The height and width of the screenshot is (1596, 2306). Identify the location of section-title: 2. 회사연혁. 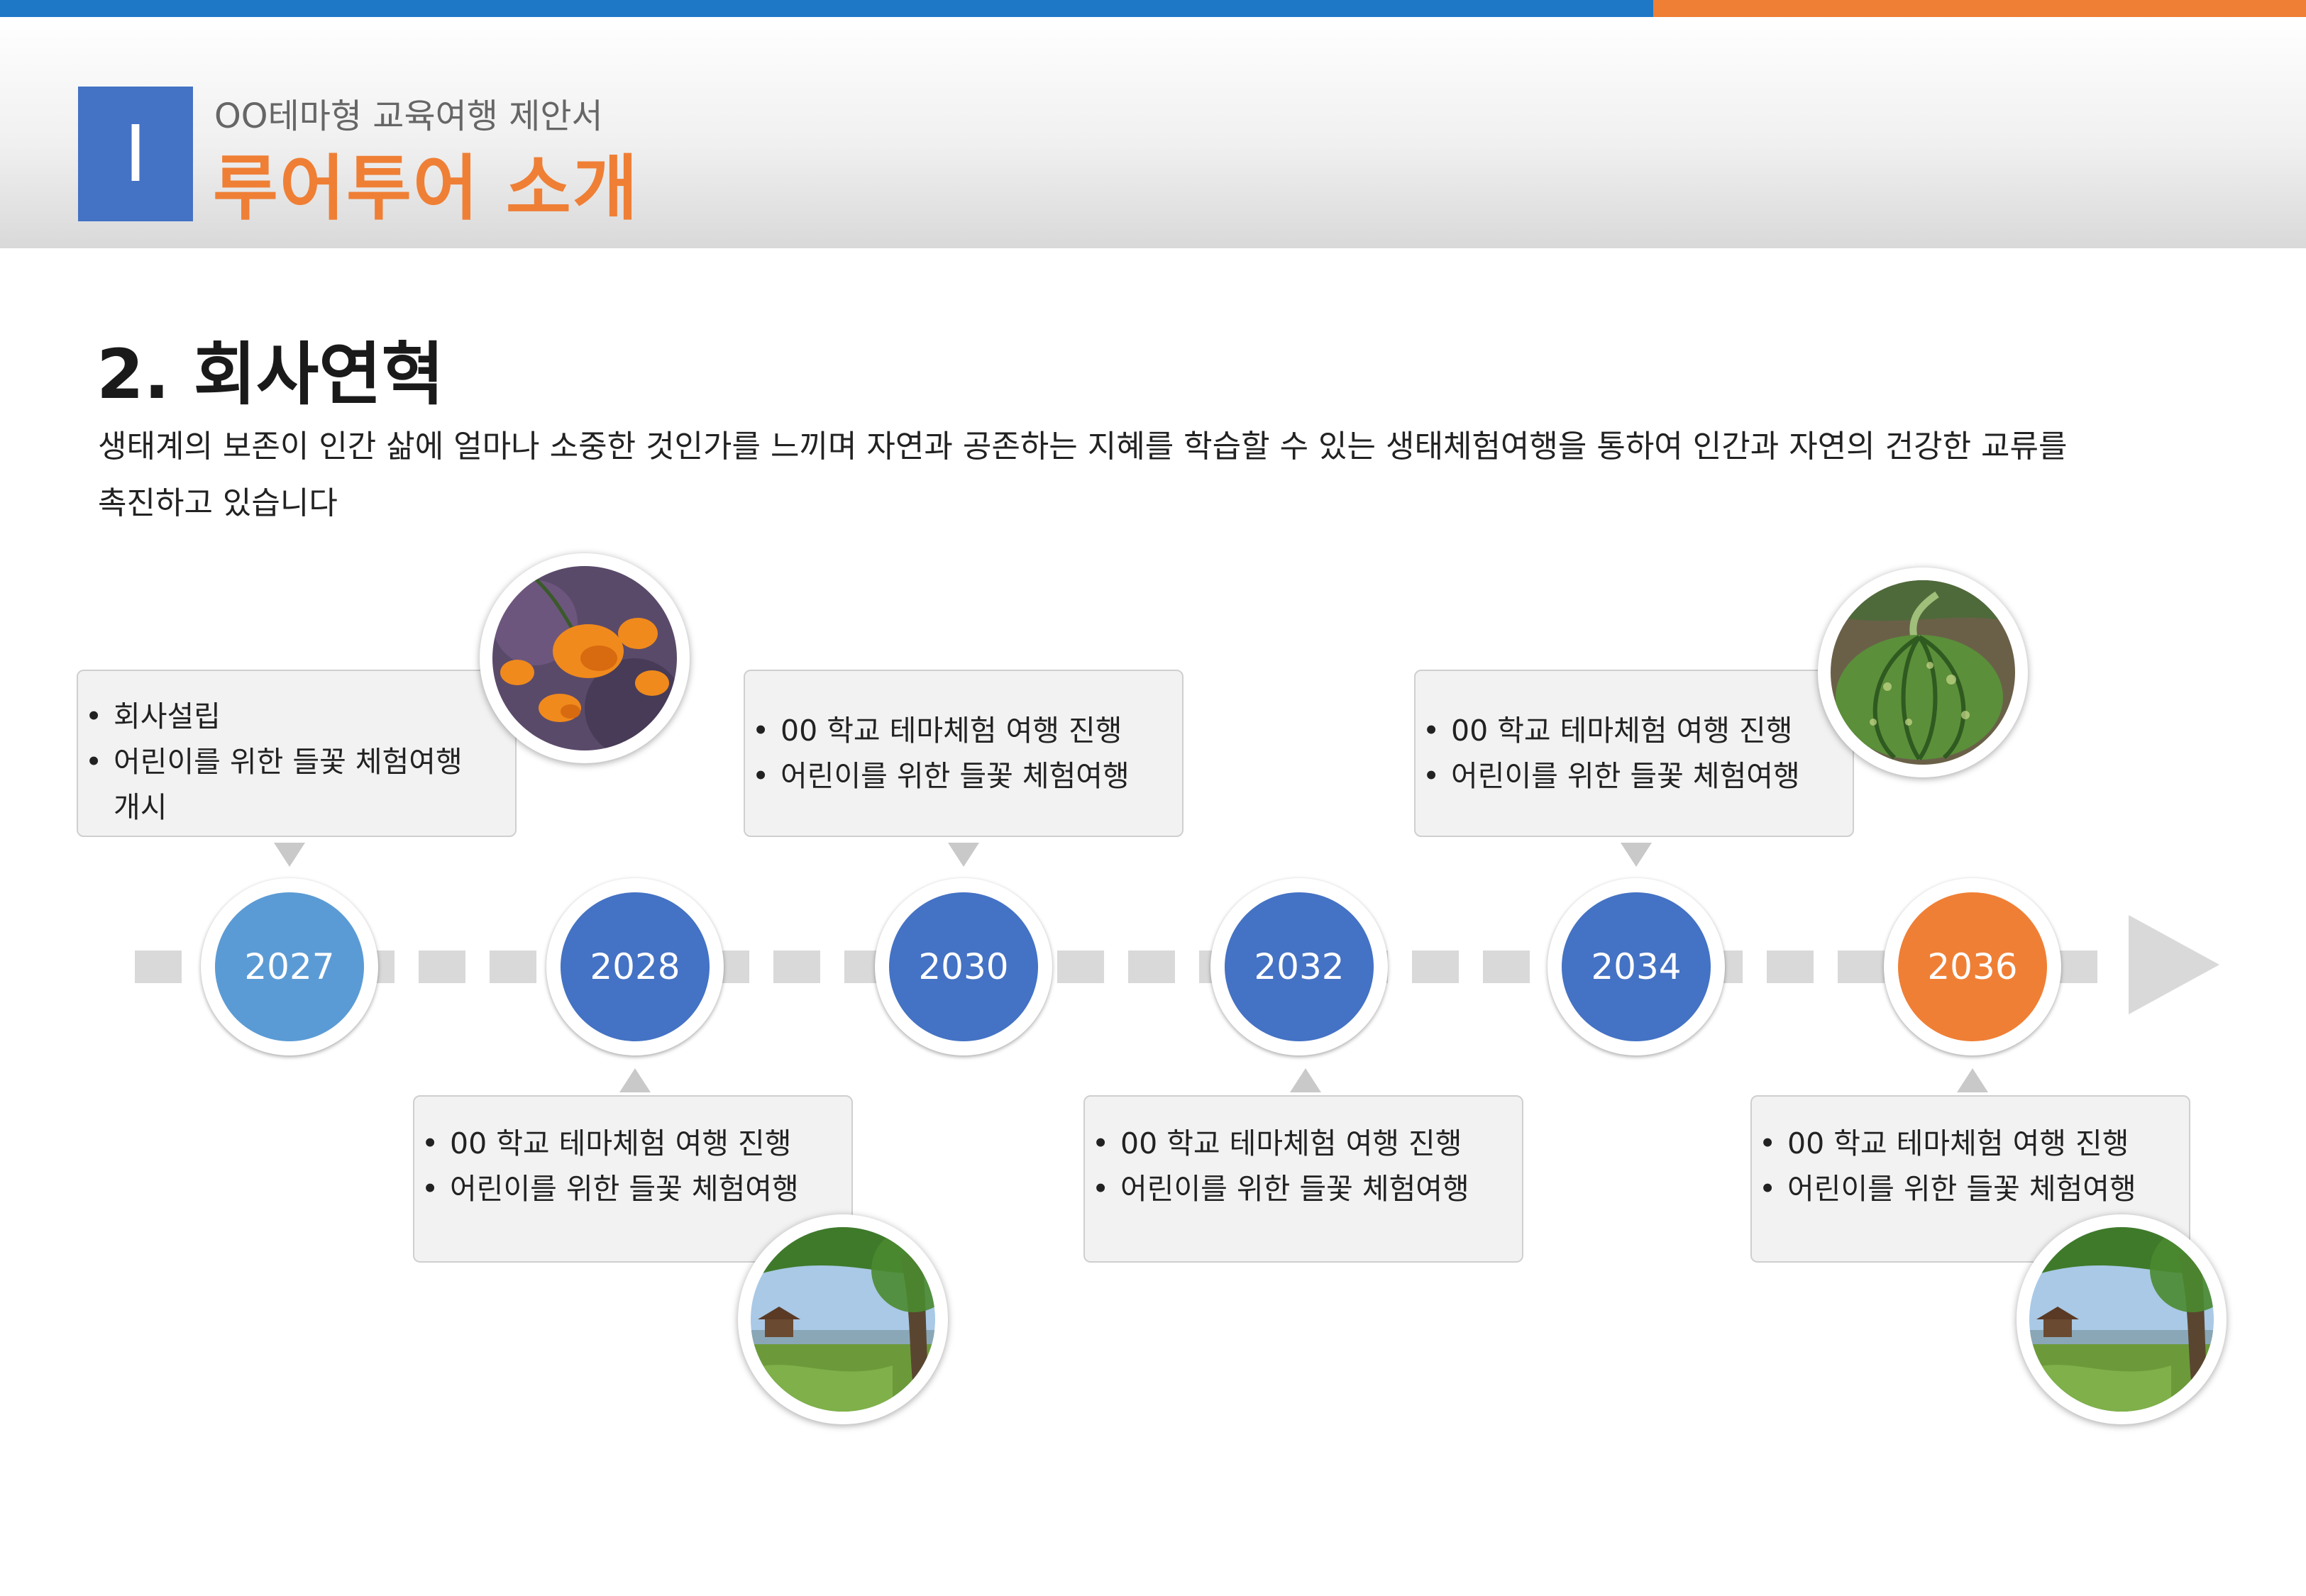
(270, 374).